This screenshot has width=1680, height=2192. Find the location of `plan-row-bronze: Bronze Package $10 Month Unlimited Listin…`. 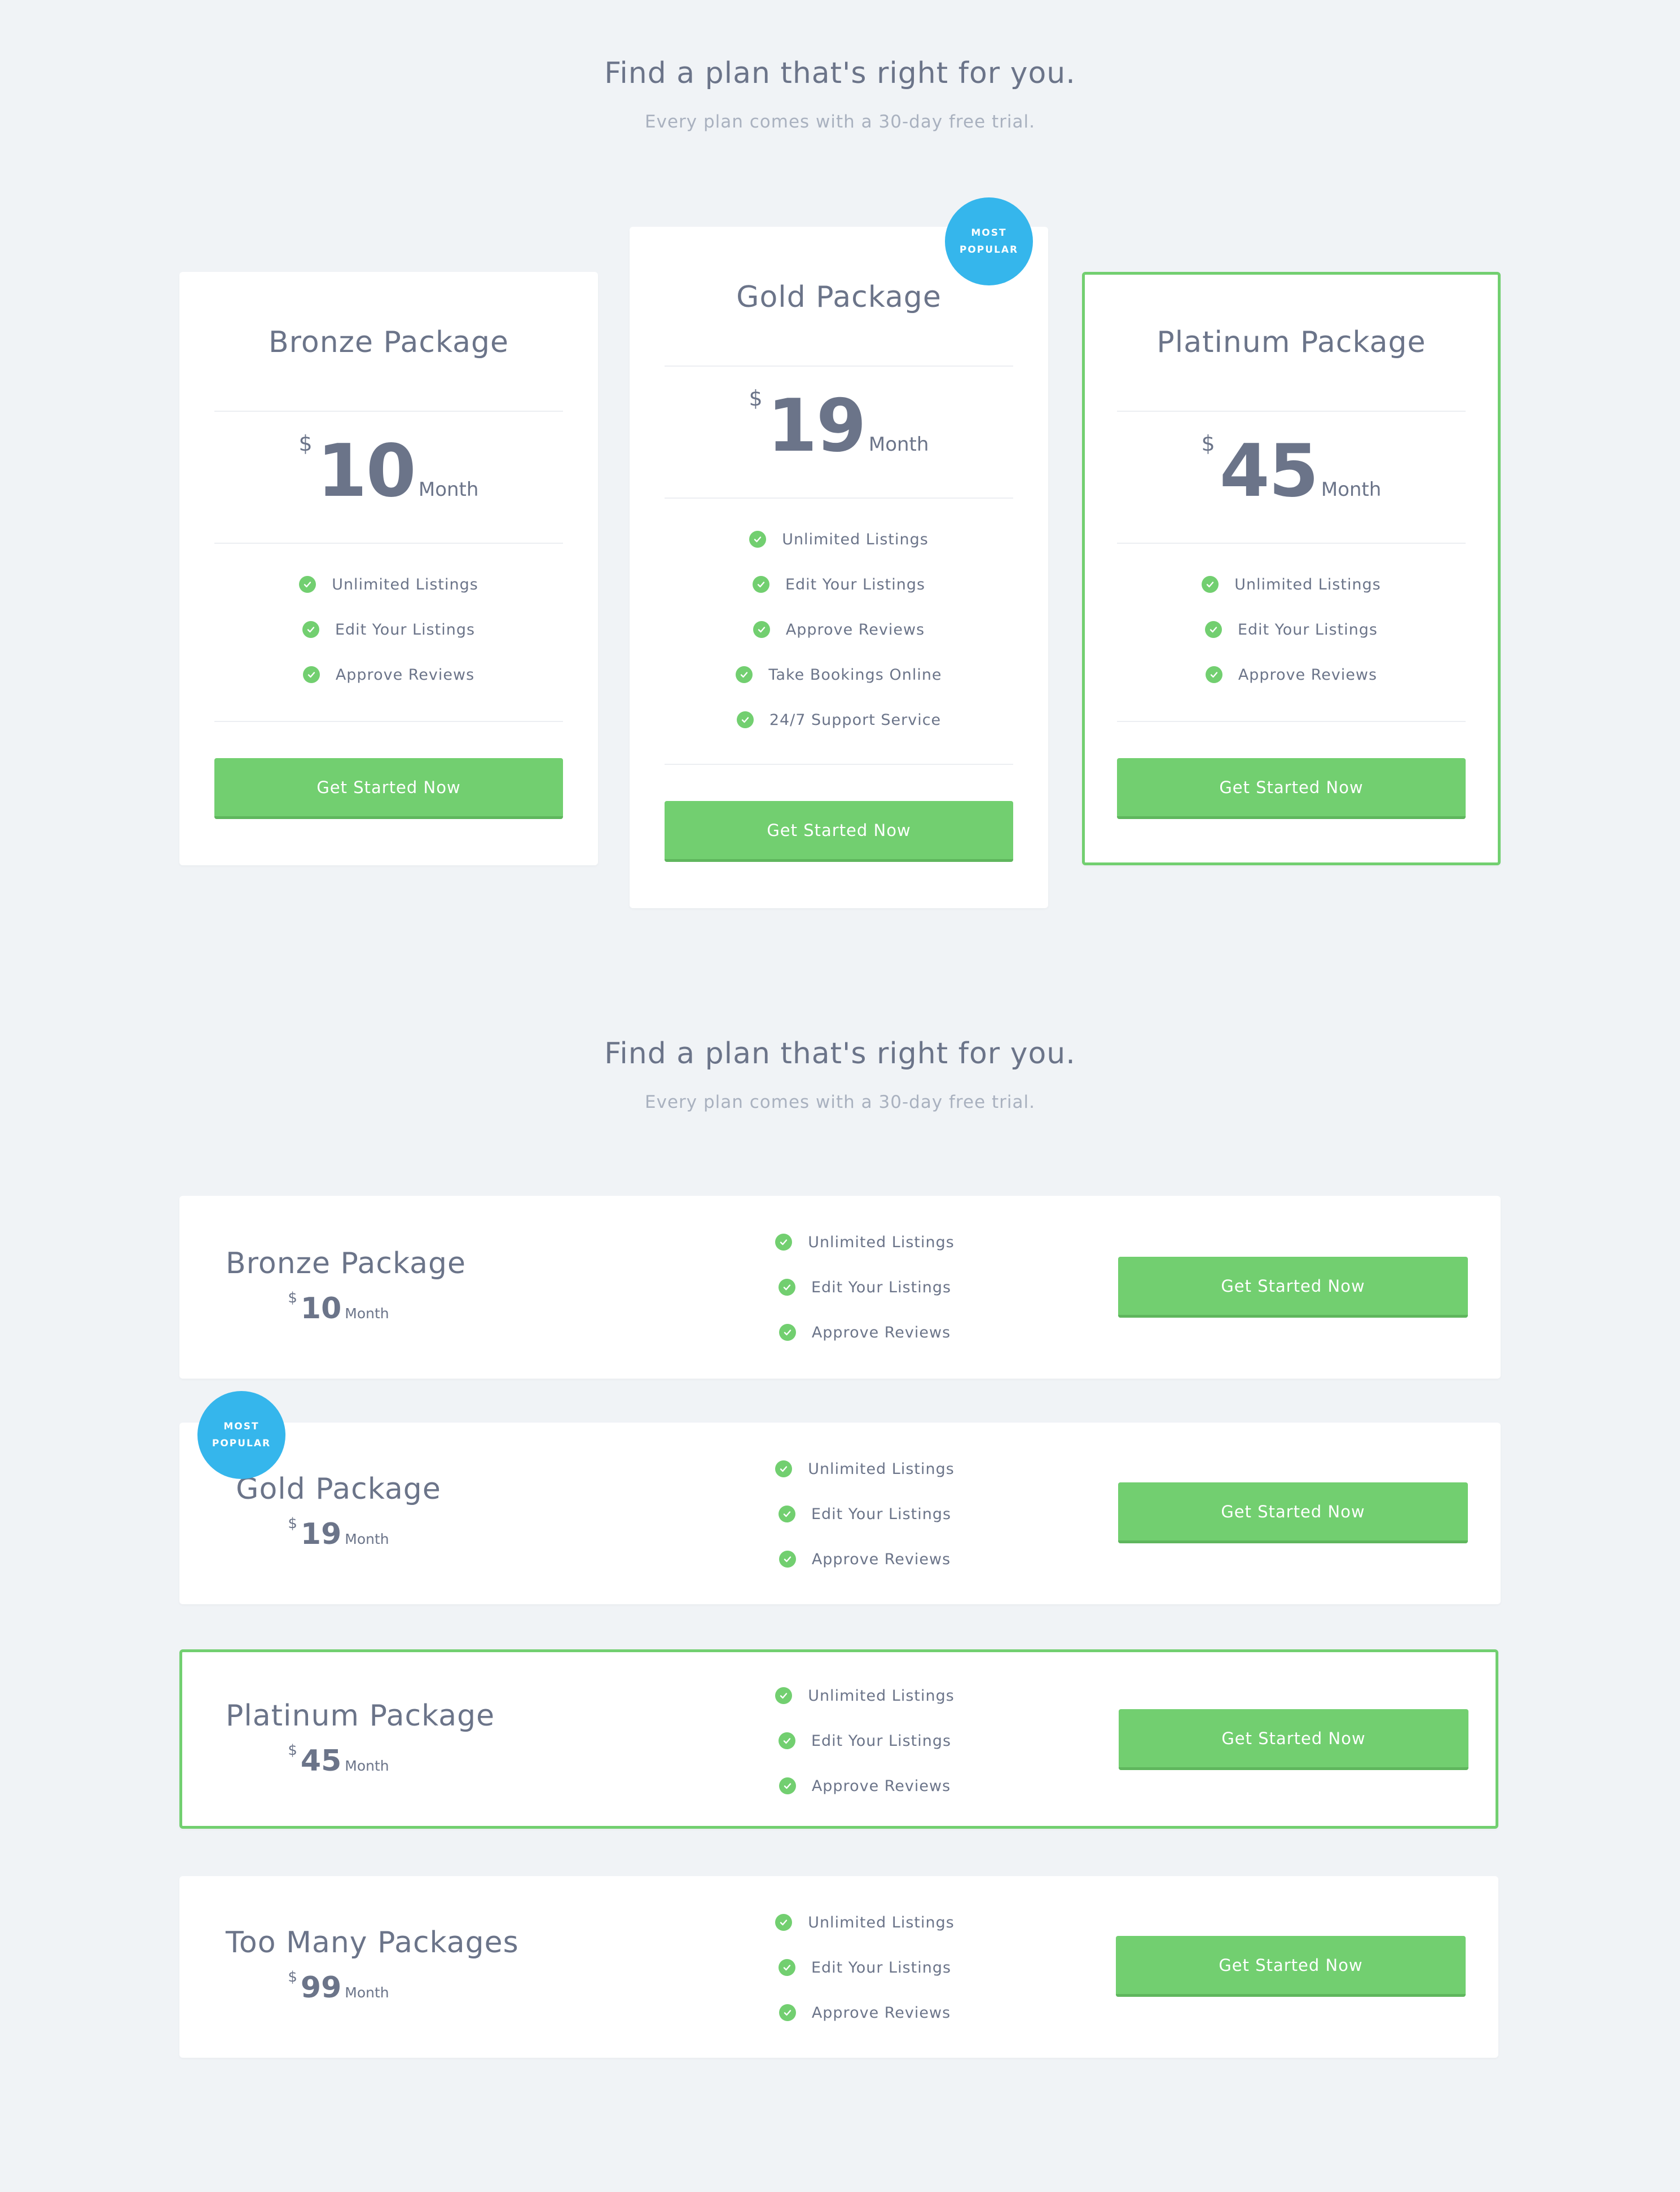

plan-row-bronze: Bronze Package $10 Month Unlimited Listin… is located at coordinates (840, 1287).